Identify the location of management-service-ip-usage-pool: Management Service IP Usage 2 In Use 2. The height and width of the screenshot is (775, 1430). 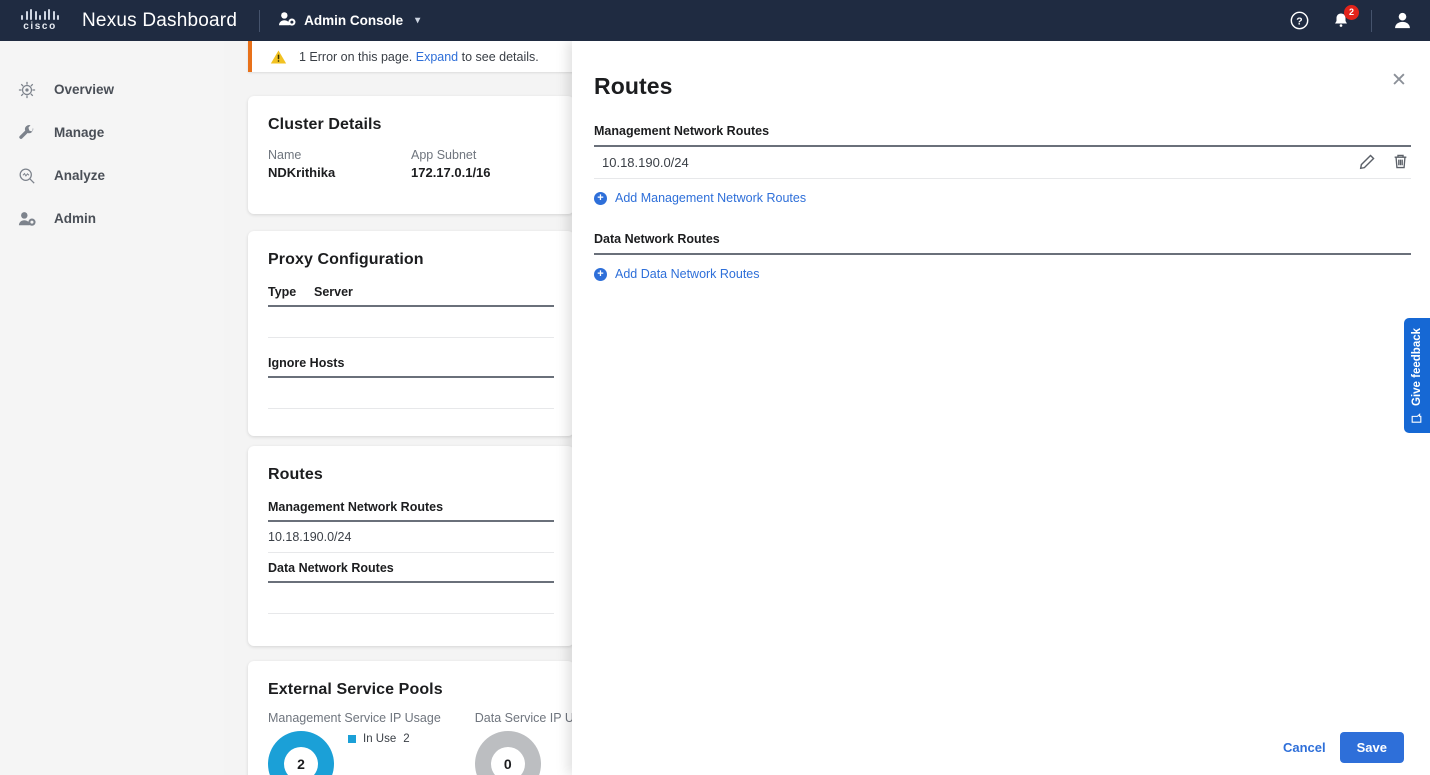
(354, 743).